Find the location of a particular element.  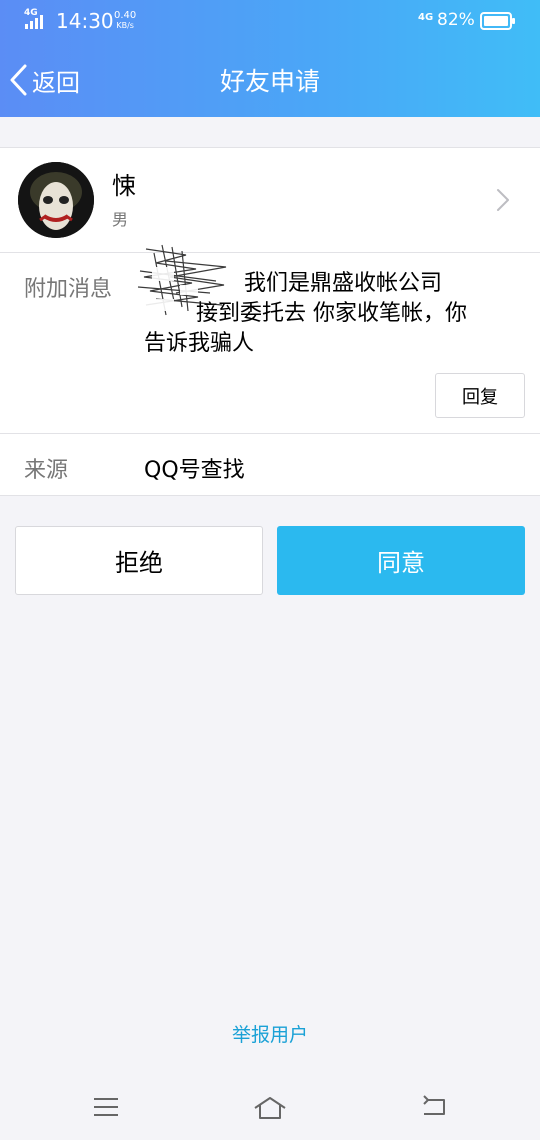

status-time: 14:30 is located at coordinates (85, 21).